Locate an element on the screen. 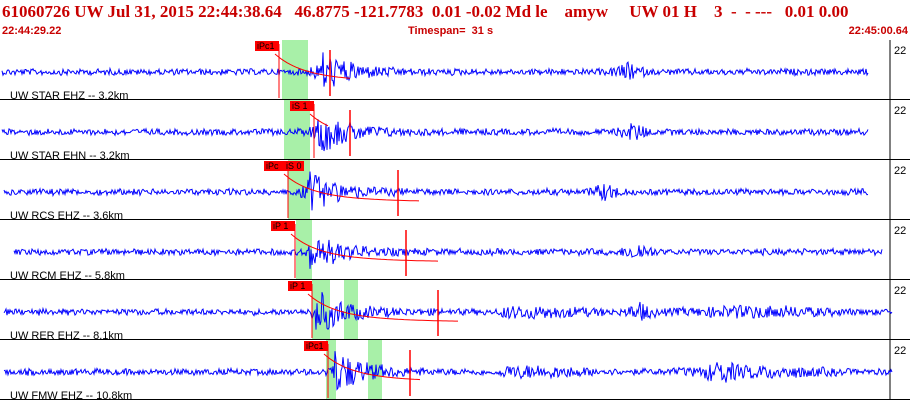  station-label: UW STAR EHZ -- 3.2km is located at coordinates (69, 96).